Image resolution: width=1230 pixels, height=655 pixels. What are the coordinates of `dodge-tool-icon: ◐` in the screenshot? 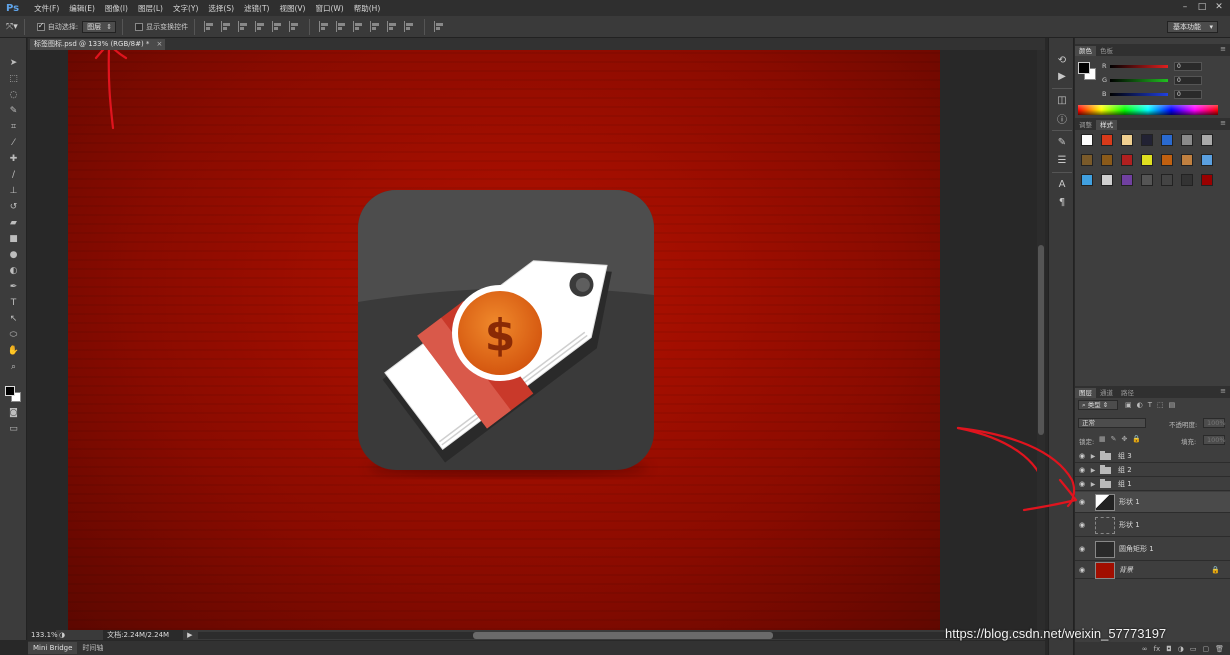 It's located at (13, 270).